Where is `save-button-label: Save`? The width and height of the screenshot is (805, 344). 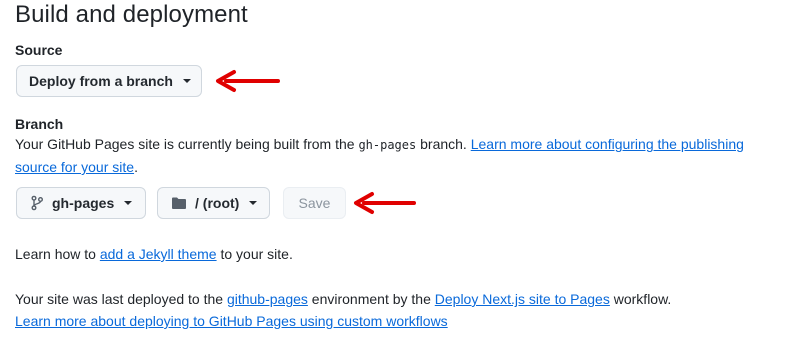
save-button-label: Save is located at coordinates (314, 203).